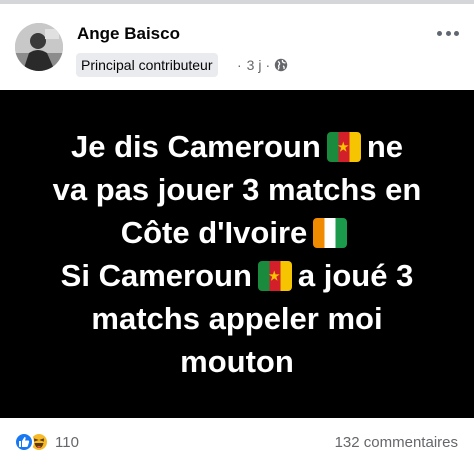  Describe the element at coordinates (128, 34) in the screenshot. I see `author-name: Ange Baisco` at that location.